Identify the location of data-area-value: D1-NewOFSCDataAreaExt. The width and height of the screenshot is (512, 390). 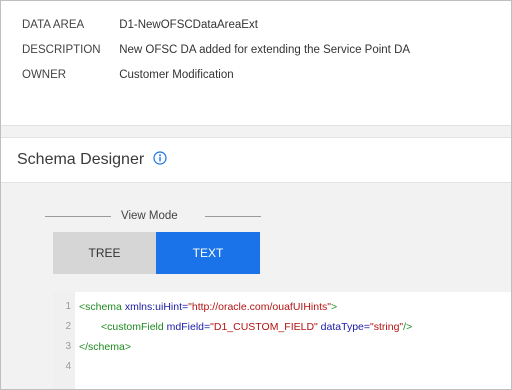
(188, 25).